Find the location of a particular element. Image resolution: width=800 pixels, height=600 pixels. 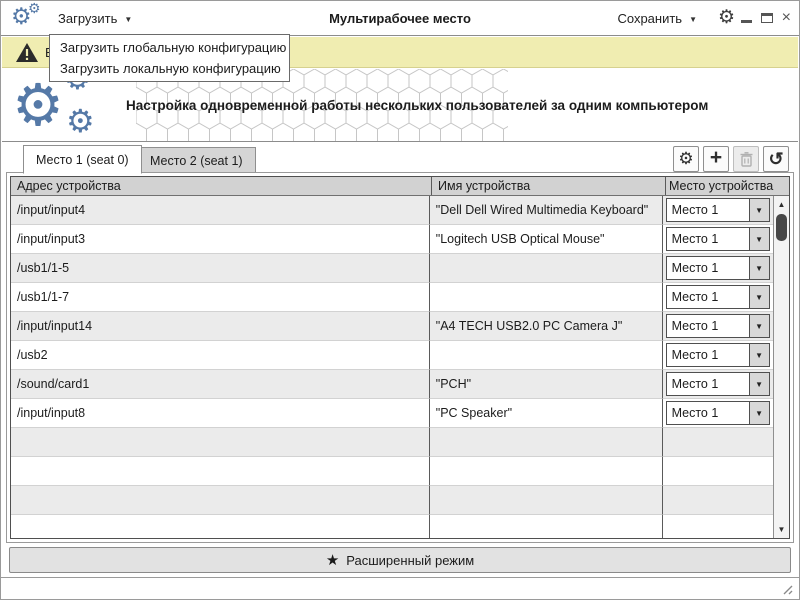

add-device-button: + is located at coordinates (716, 159).